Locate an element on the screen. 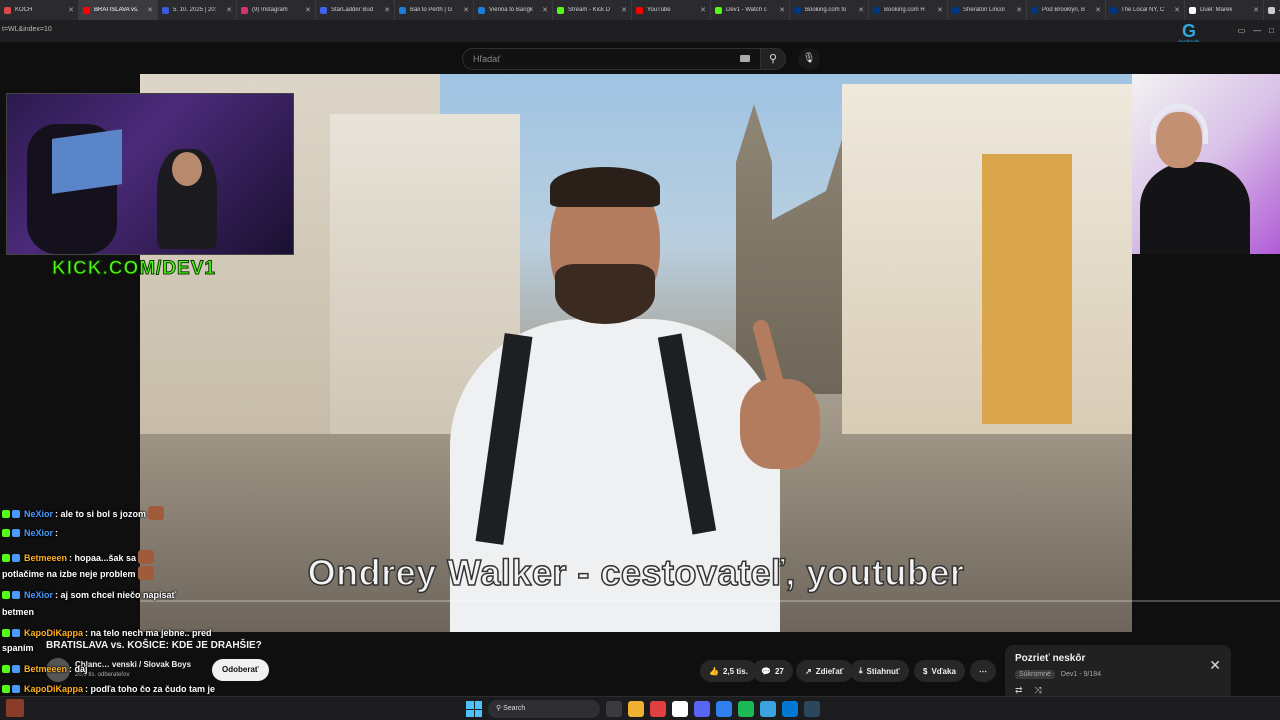 The image size is (1280, 720). address-bar: t=WL&index=10 is located at coordinates (640, 31).